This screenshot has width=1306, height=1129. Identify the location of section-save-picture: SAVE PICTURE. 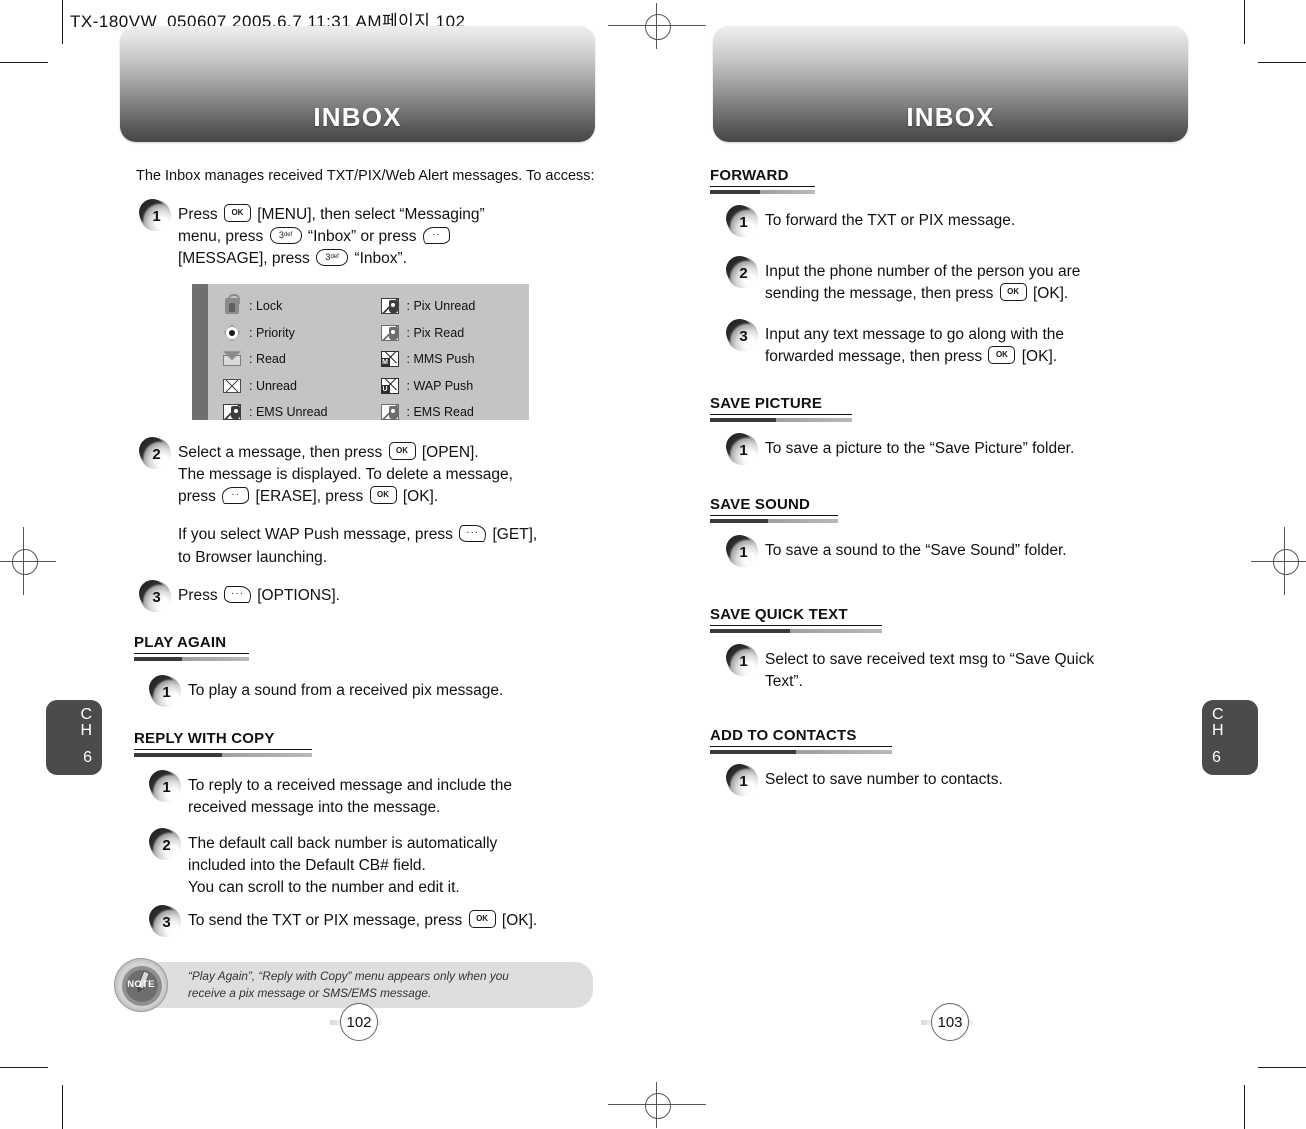
(781, 408).